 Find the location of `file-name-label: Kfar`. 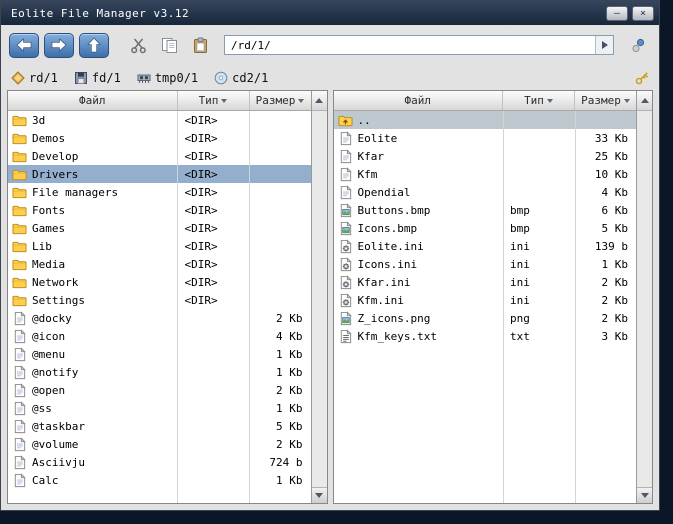

file-name-label: Kfar is located at coordinates (371, 156).